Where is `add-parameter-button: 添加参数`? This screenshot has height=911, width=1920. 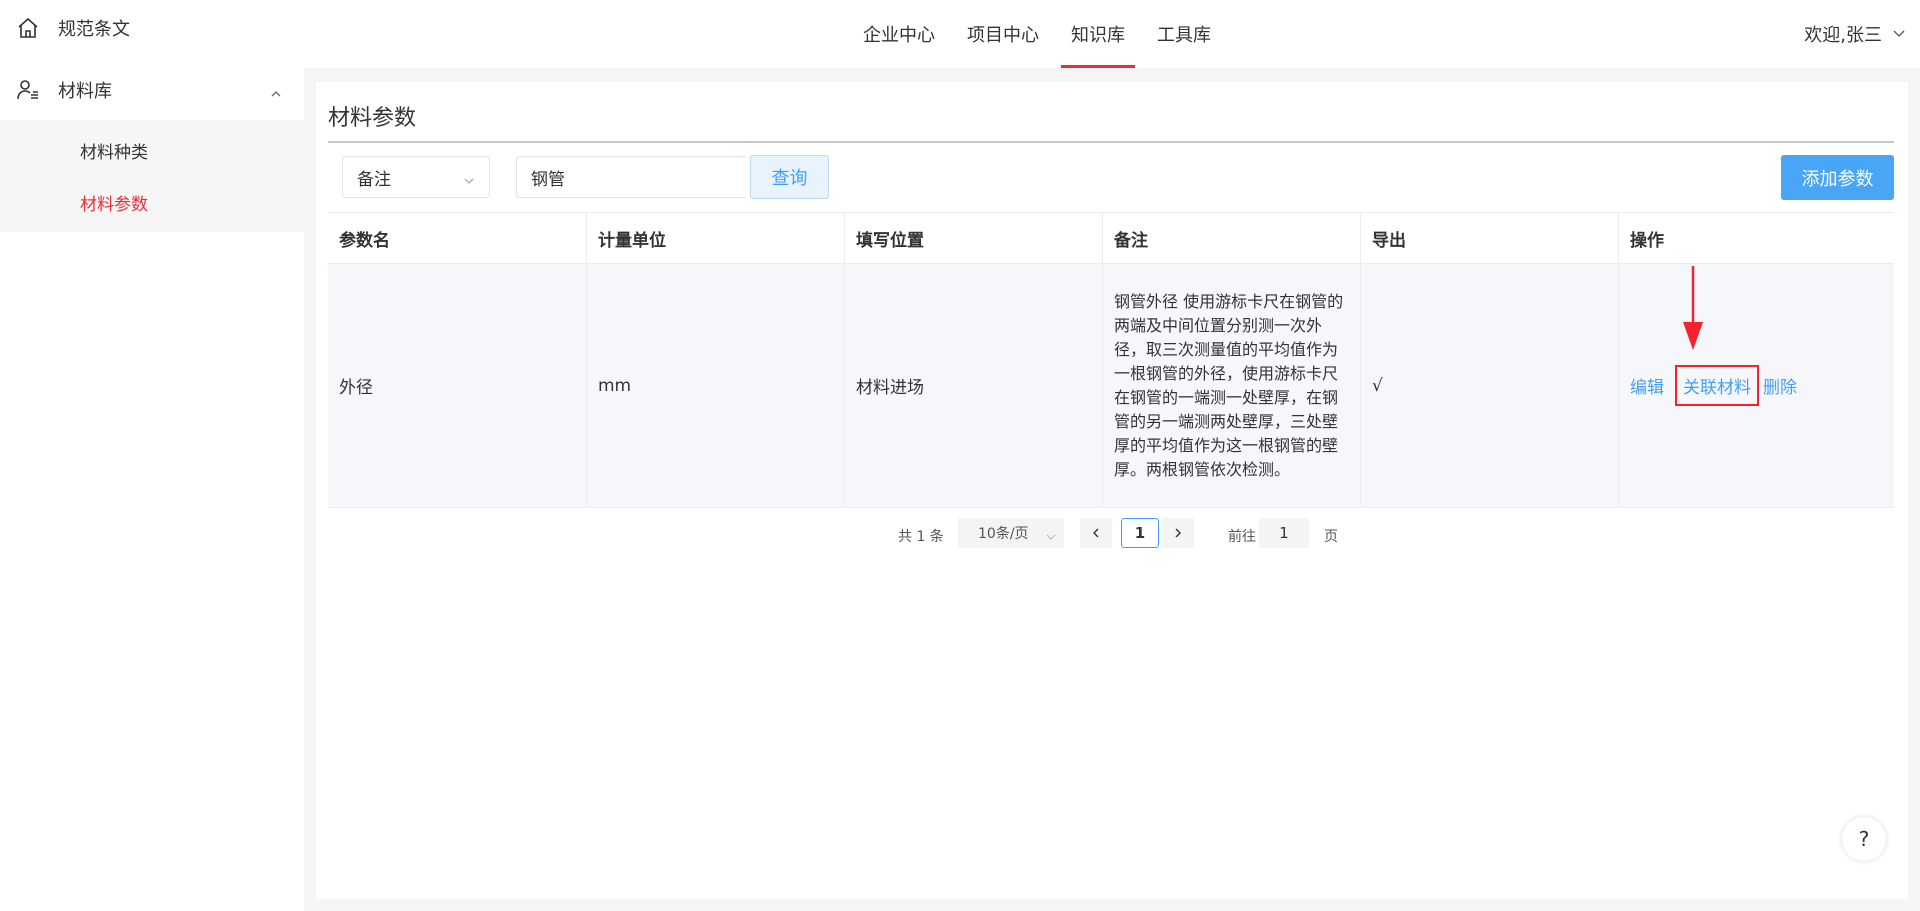
add-parameter-button: 添加参数 is located at coordinates (1837, 177).